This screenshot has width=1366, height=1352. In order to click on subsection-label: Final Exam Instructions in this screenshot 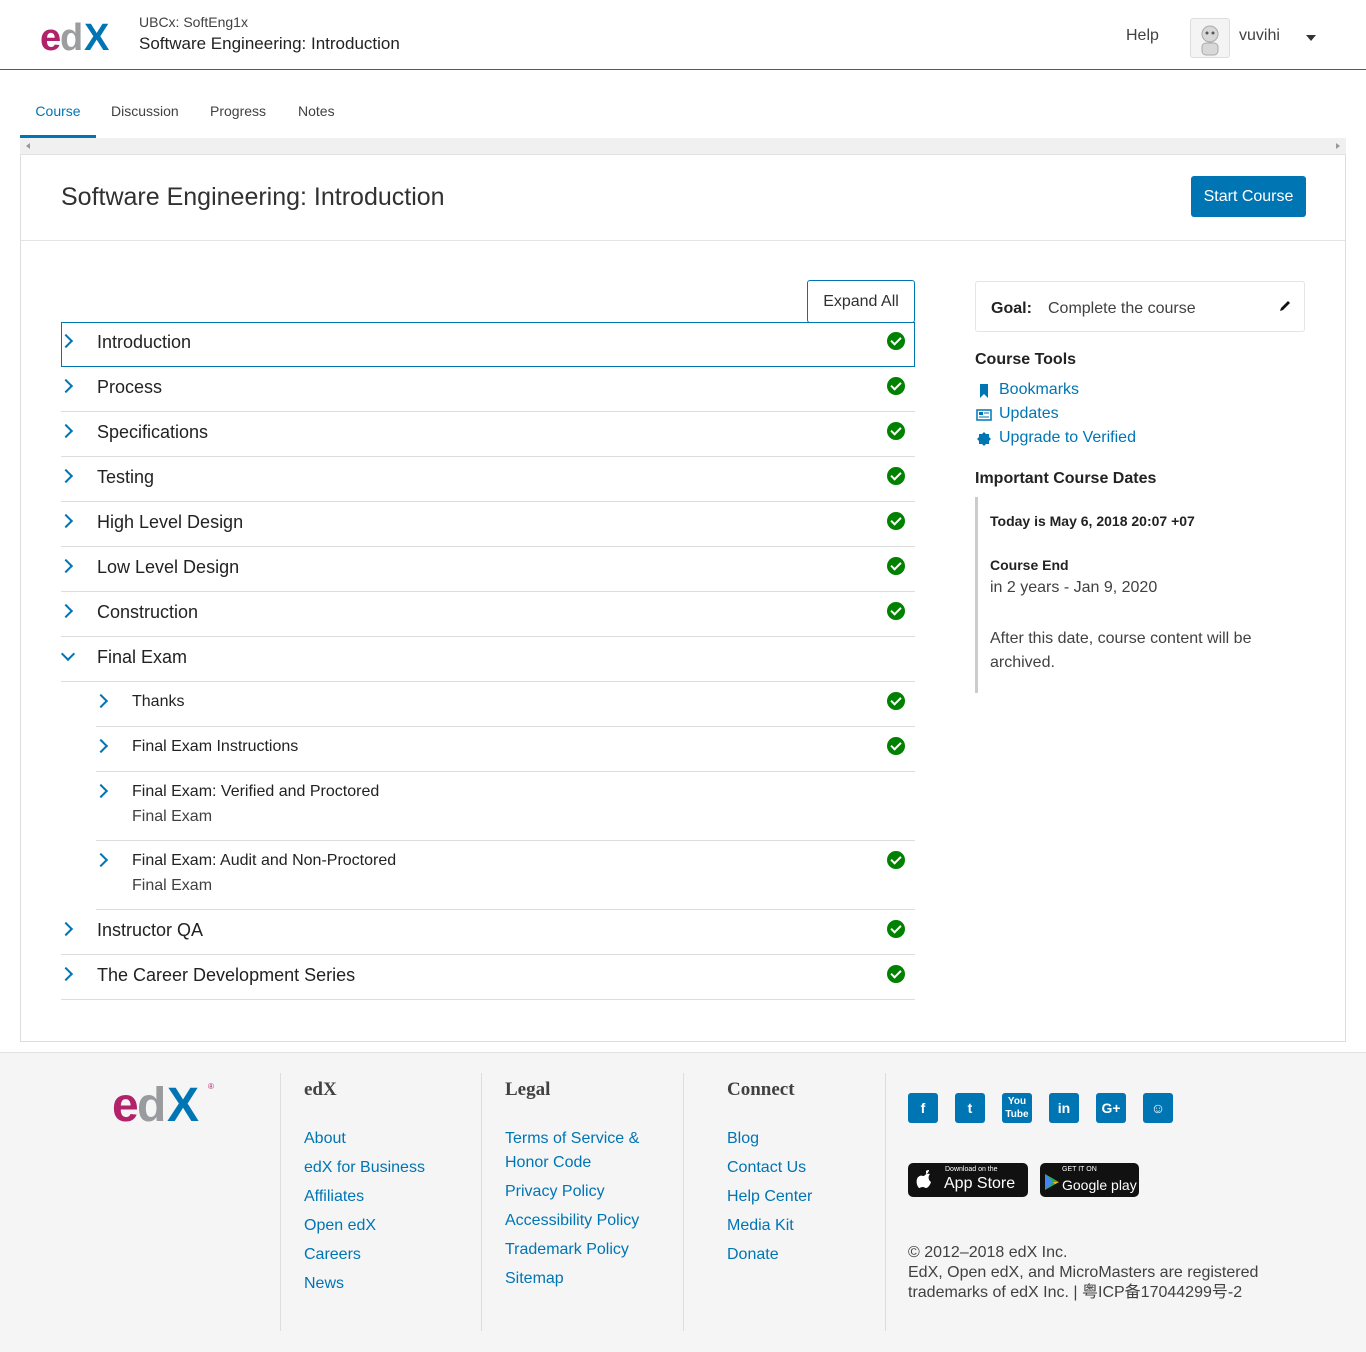, I will do `click(215, 747)`.